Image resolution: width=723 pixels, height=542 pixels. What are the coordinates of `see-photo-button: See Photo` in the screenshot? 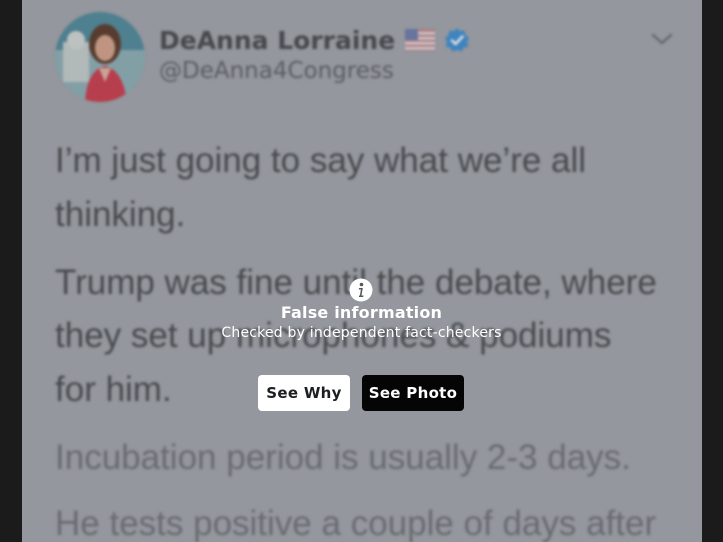 It's located at (413, 393).